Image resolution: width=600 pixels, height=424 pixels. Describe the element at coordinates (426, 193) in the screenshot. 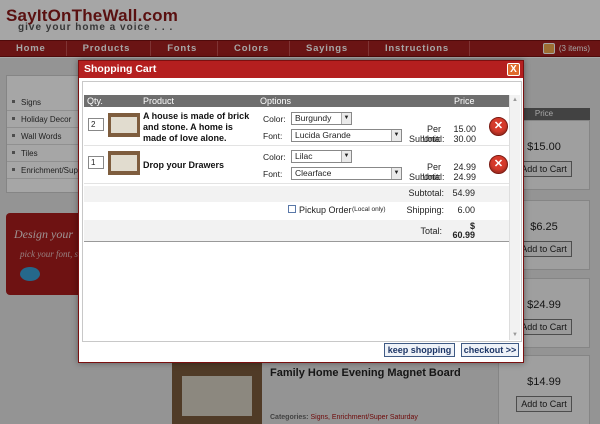

I see `cart-subtotal-label: Subtotal:` at that location.